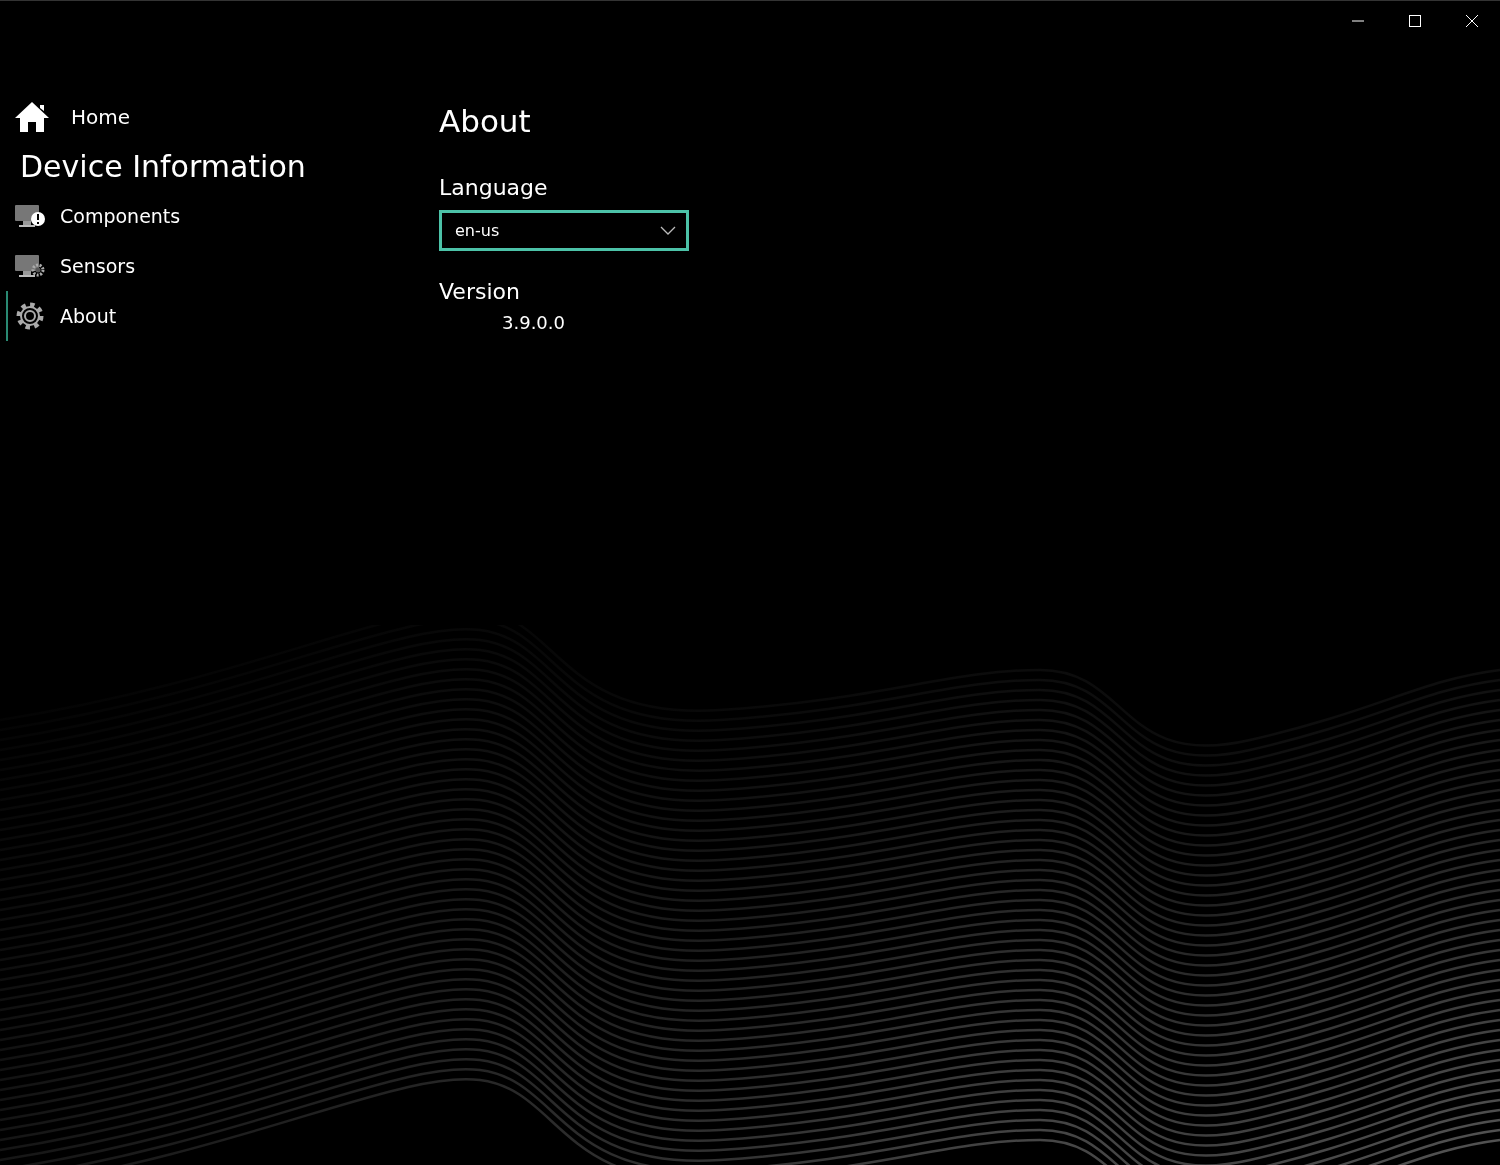 The image size is (1500, 1165). Describe the element at coordinates (1414, 21) in the screenshot. I see `maximize-icon` at that location.